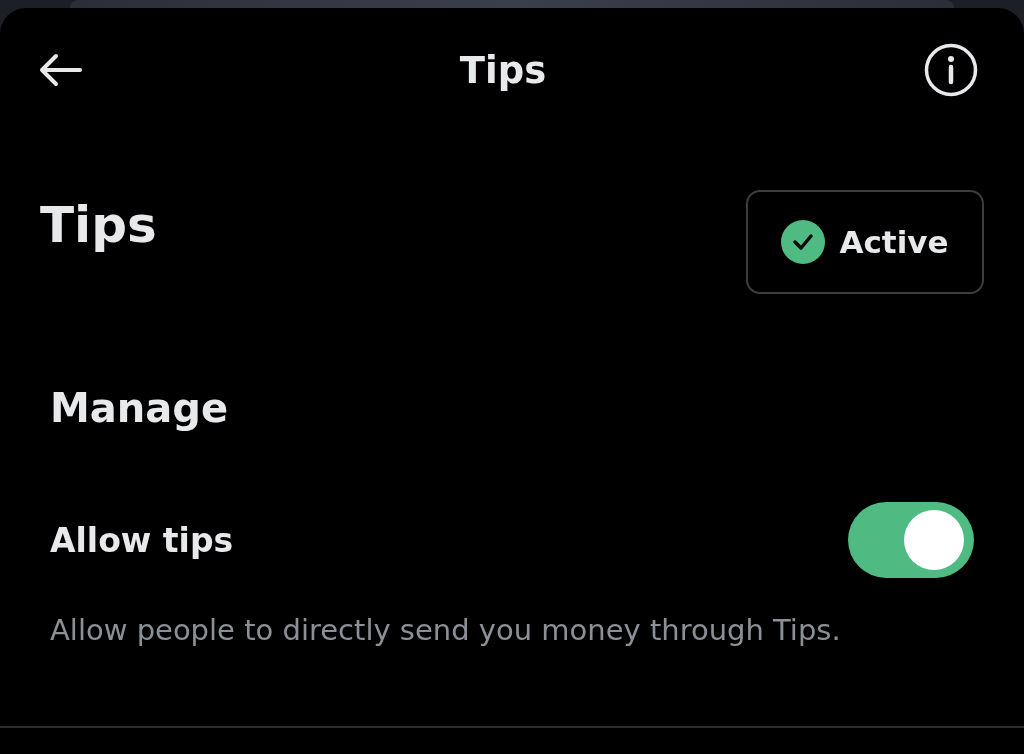 The width and height of the screenshot is (1024, 754). I want to click on info-icon, so click(951, 70).